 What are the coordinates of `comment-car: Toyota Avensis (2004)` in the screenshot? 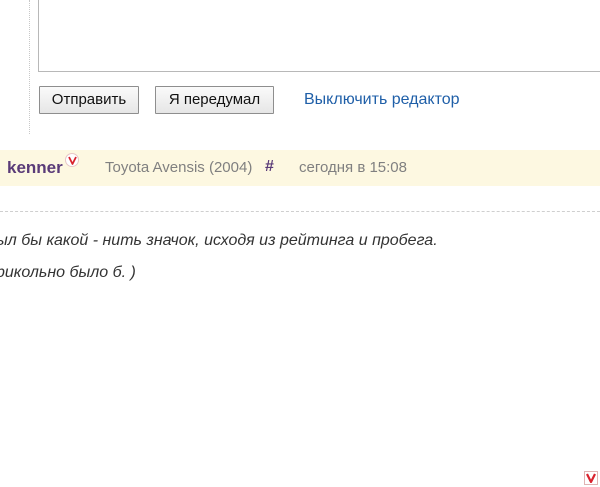 It's located at (178, 167).